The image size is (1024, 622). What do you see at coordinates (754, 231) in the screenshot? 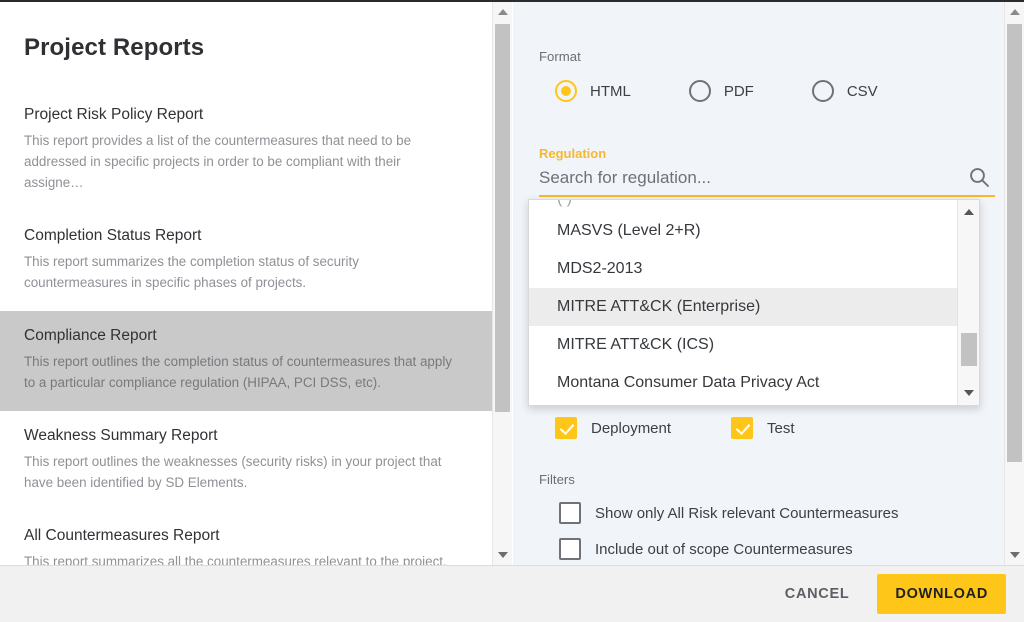
I see `dropdown-item-masvs: MASVS (Level 2+R)` at bounding box center [754, 231].